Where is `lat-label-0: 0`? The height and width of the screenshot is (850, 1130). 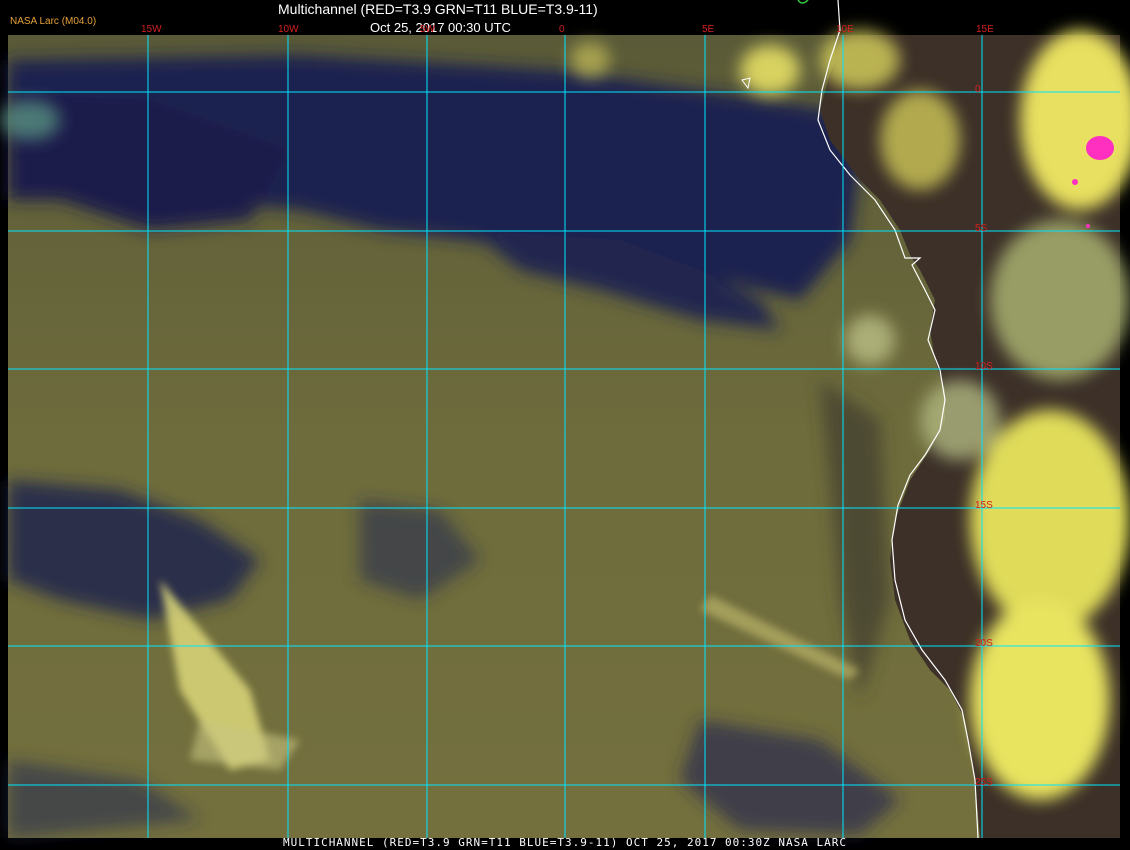 lat-label-0: 0 is located at coordinates (978, 89).